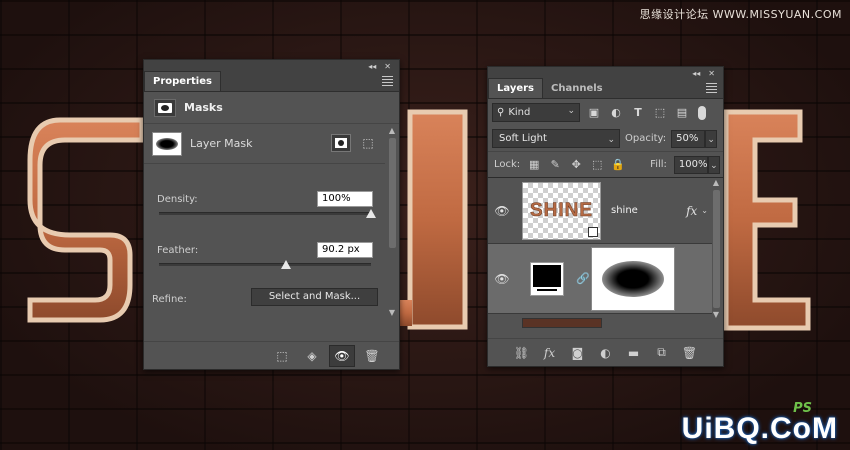  I want to click on fill-label: Fill:, so click(658, 164).